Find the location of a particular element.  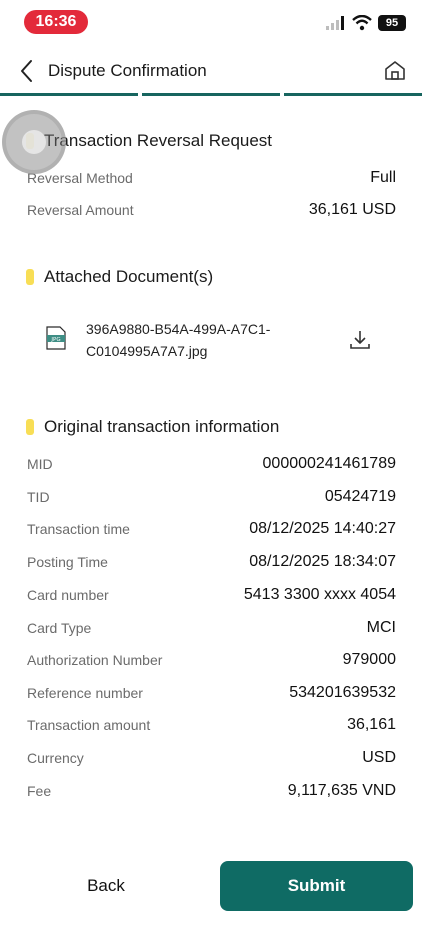

status-bar: 16:36 95 is located at coordinates (211, 22).